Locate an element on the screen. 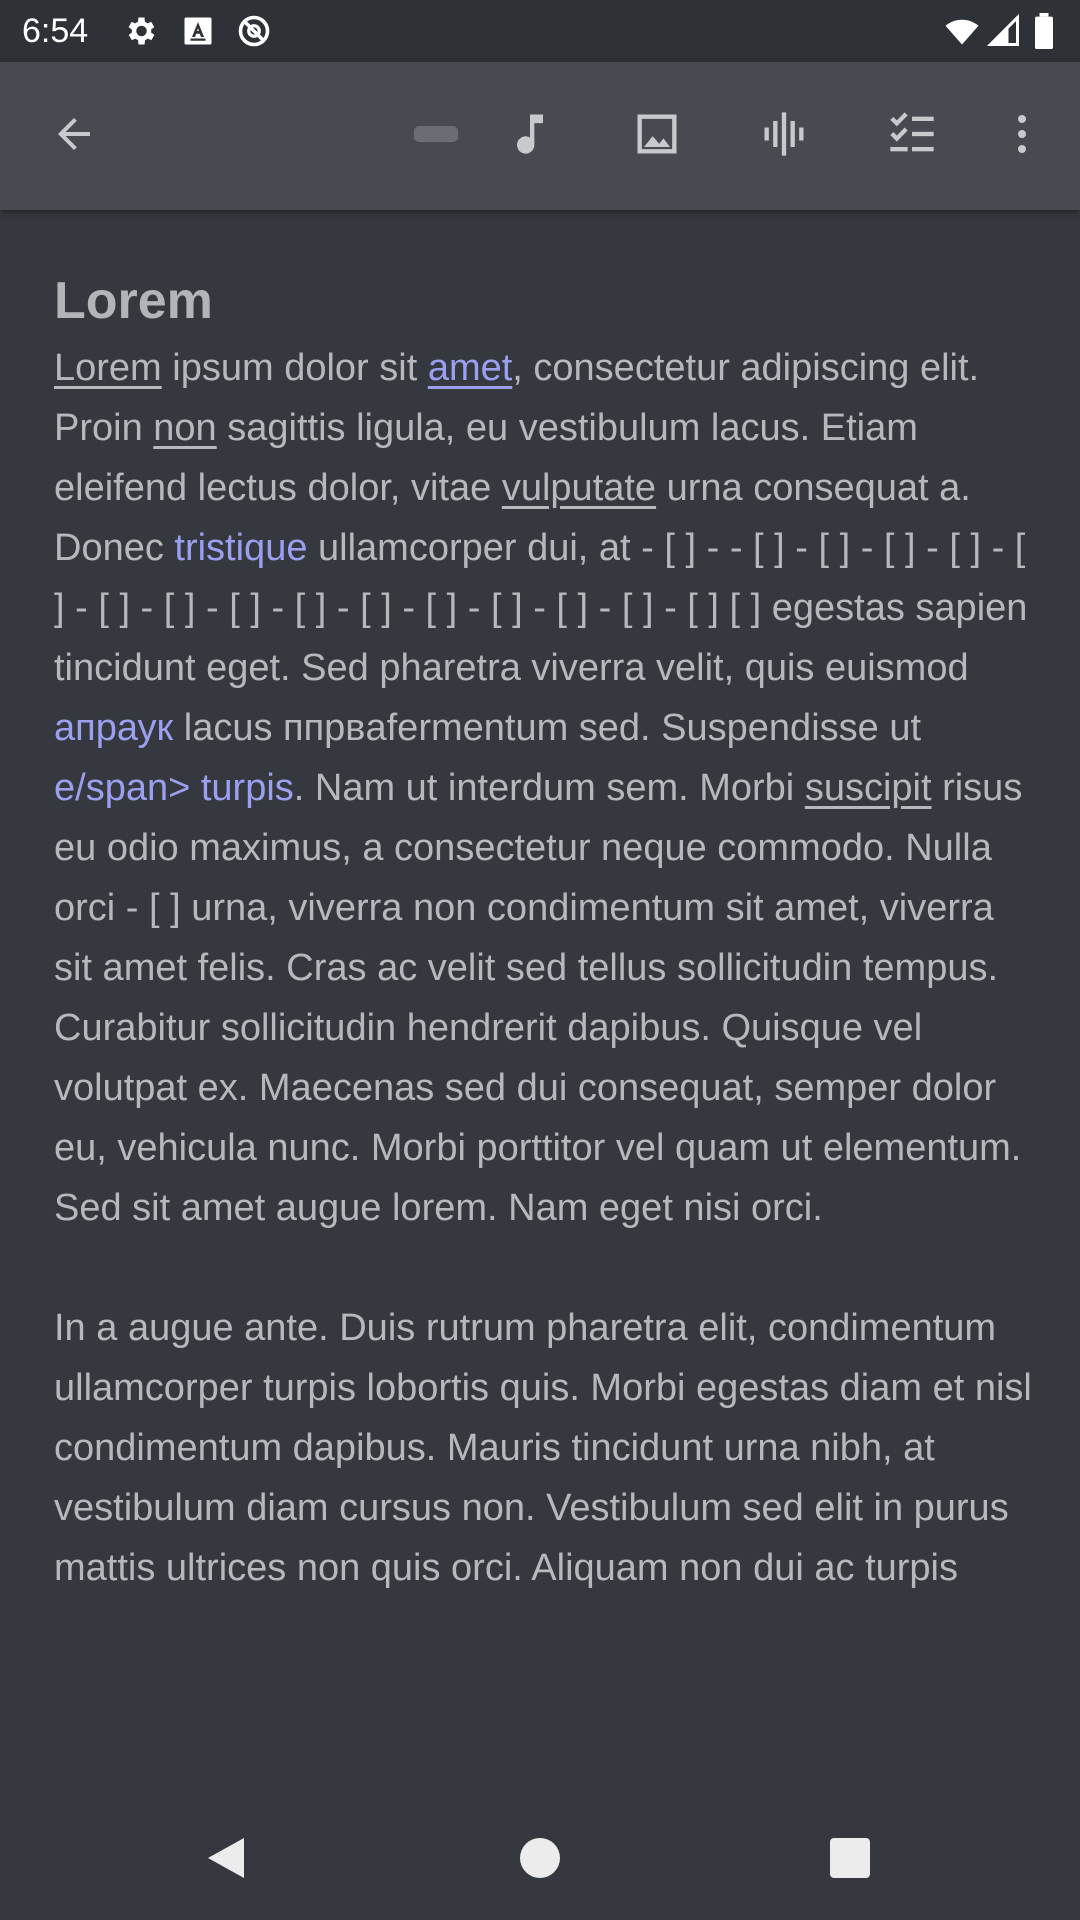 The width and height of the screenshot is (1080, 1920). back-button is located at coordinates (74, 136).